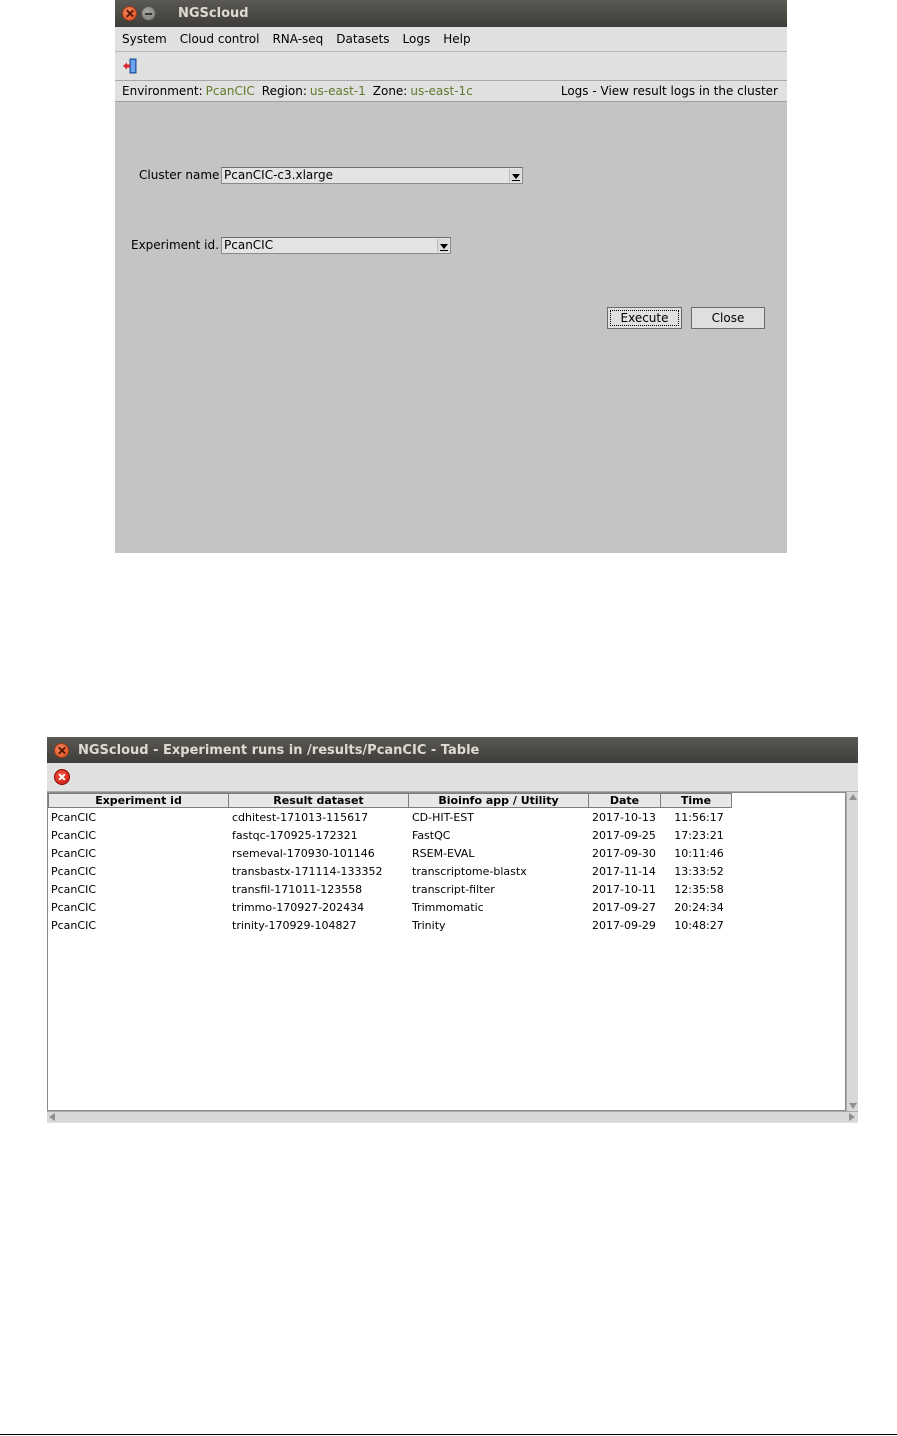  What do you see at coordinates (624, 907) in the screenshot?
I see `cell-date: 2017-09-27` at bounding box center [624, 907].